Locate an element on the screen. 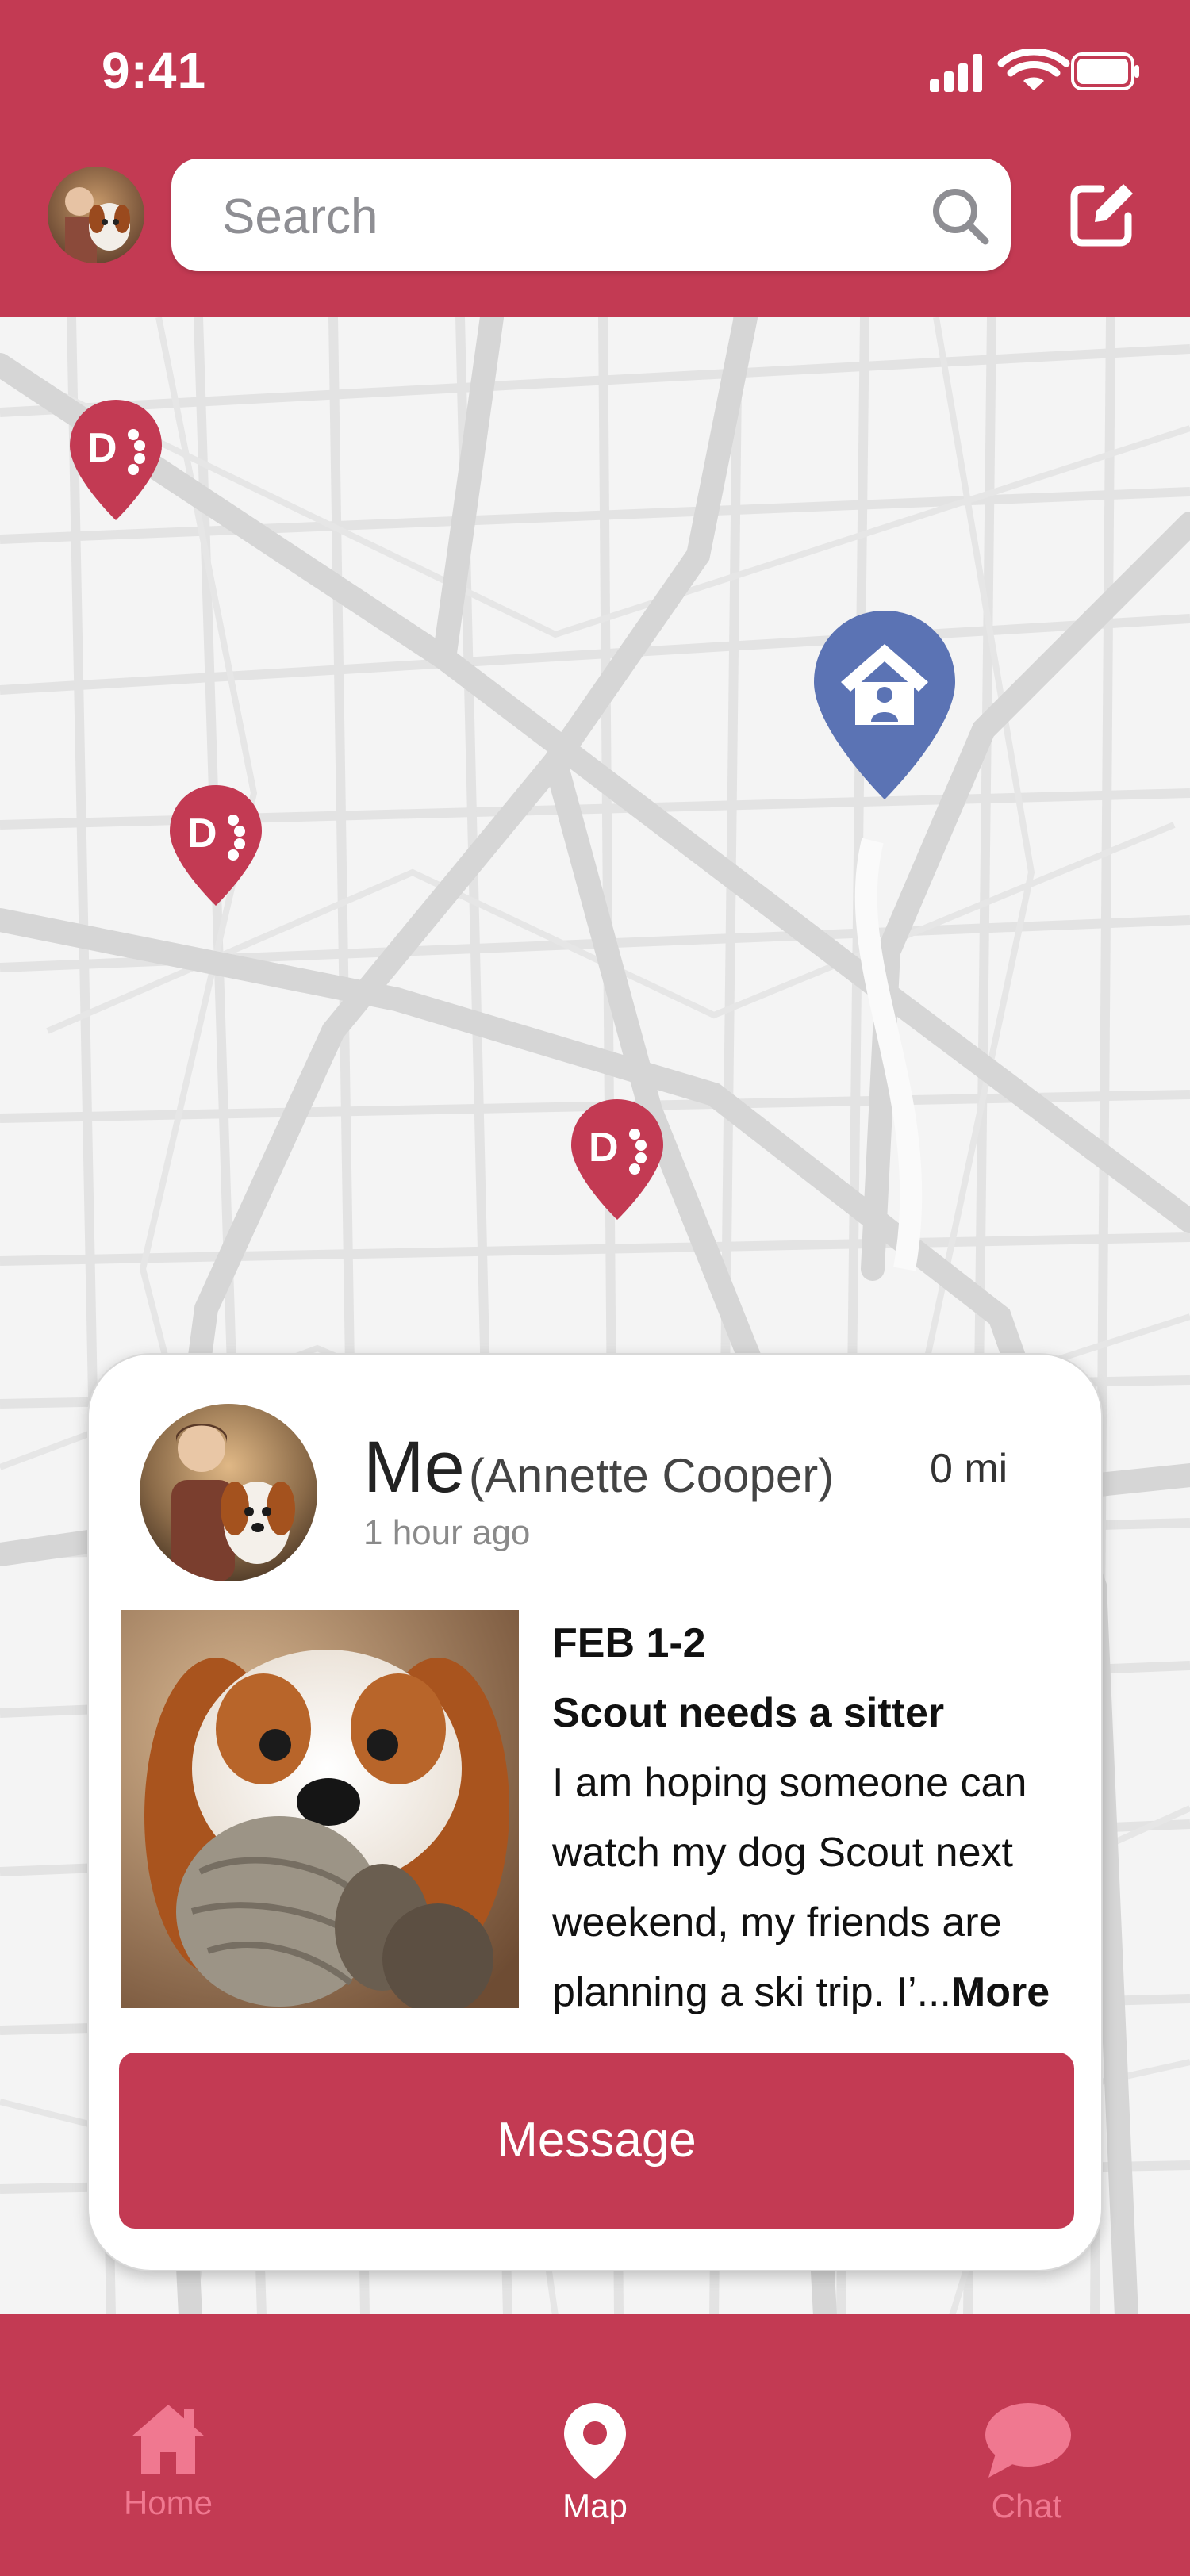 This screenshot has width=1190, height=2576. user-avatar is located at coordinates (96, 215).